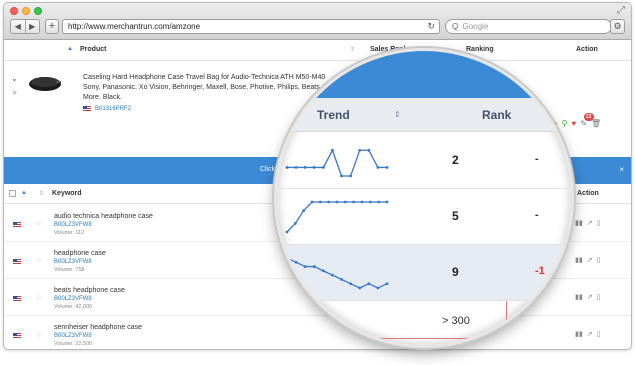 The width and height of the screenshot is (635, 365). Describe the element at coordinates (455, 26) in the screenshot. I see `search-icon: Q` at that location.